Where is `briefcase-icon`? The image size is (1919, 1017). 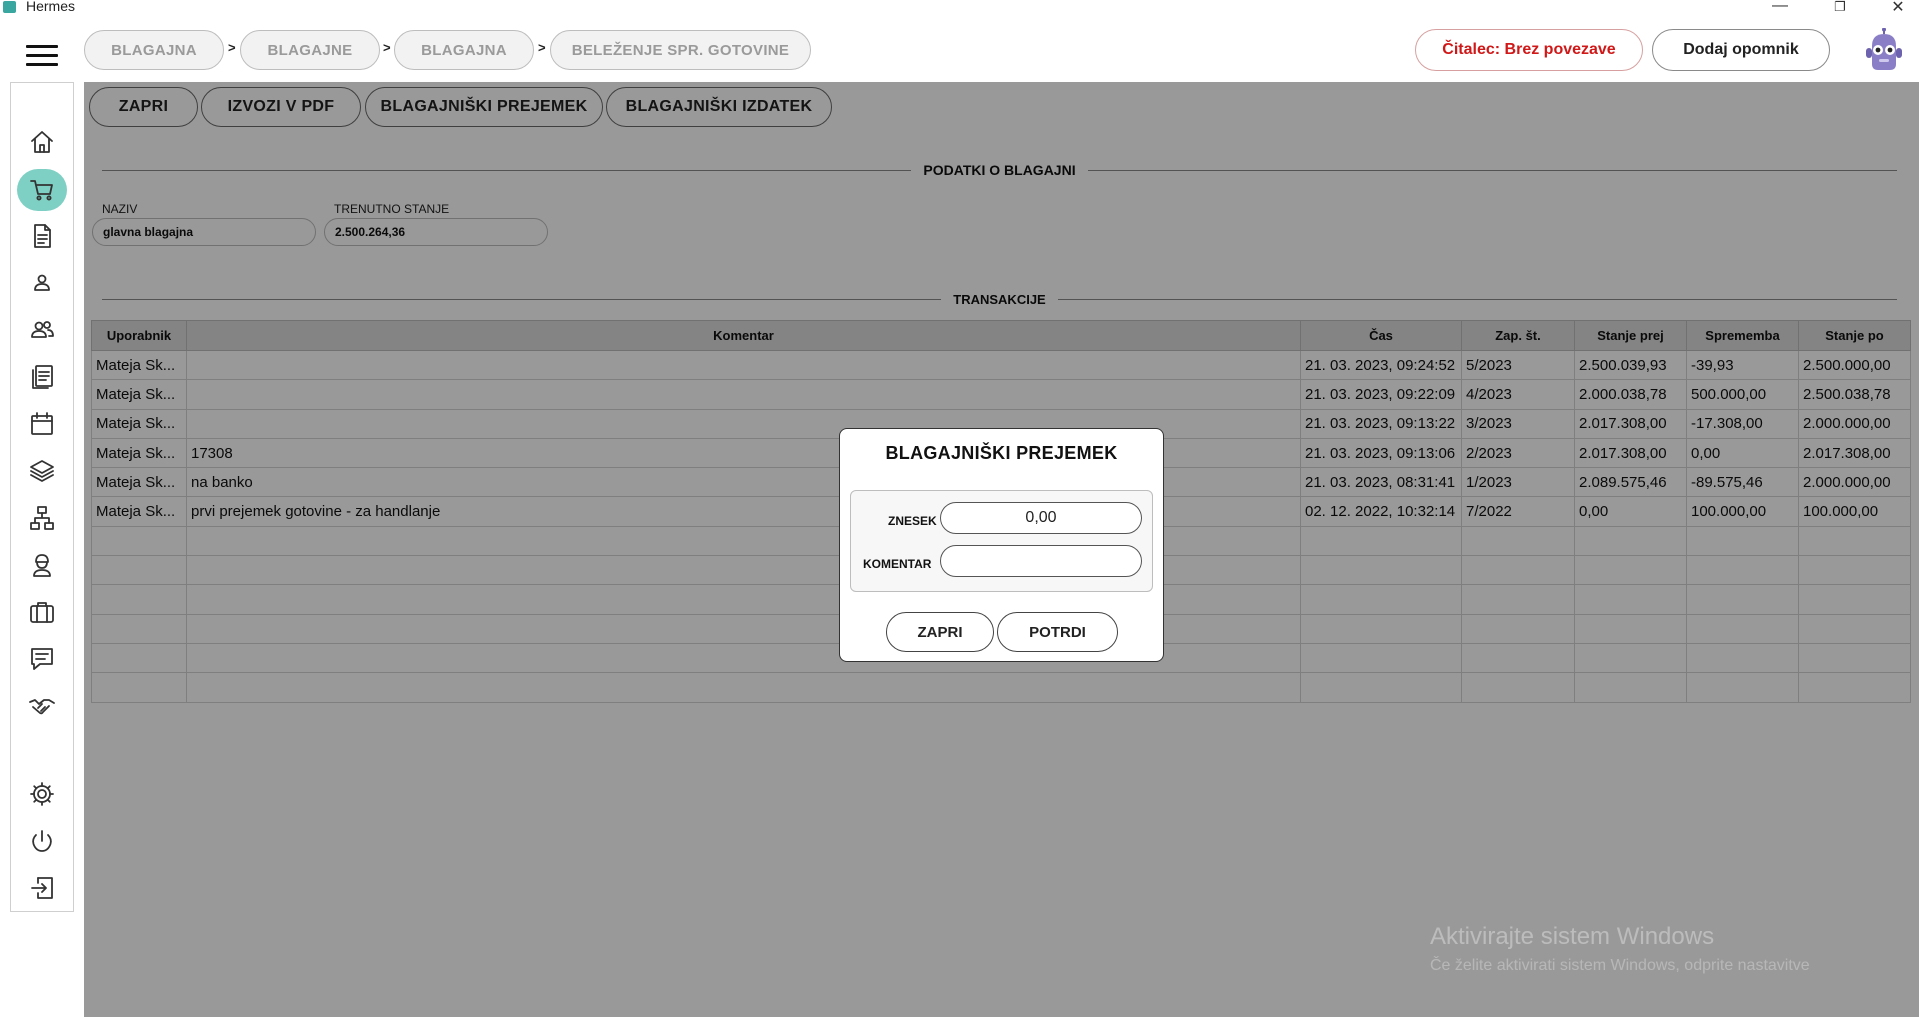
briefcase-icon is located at coordinates (42, 612).